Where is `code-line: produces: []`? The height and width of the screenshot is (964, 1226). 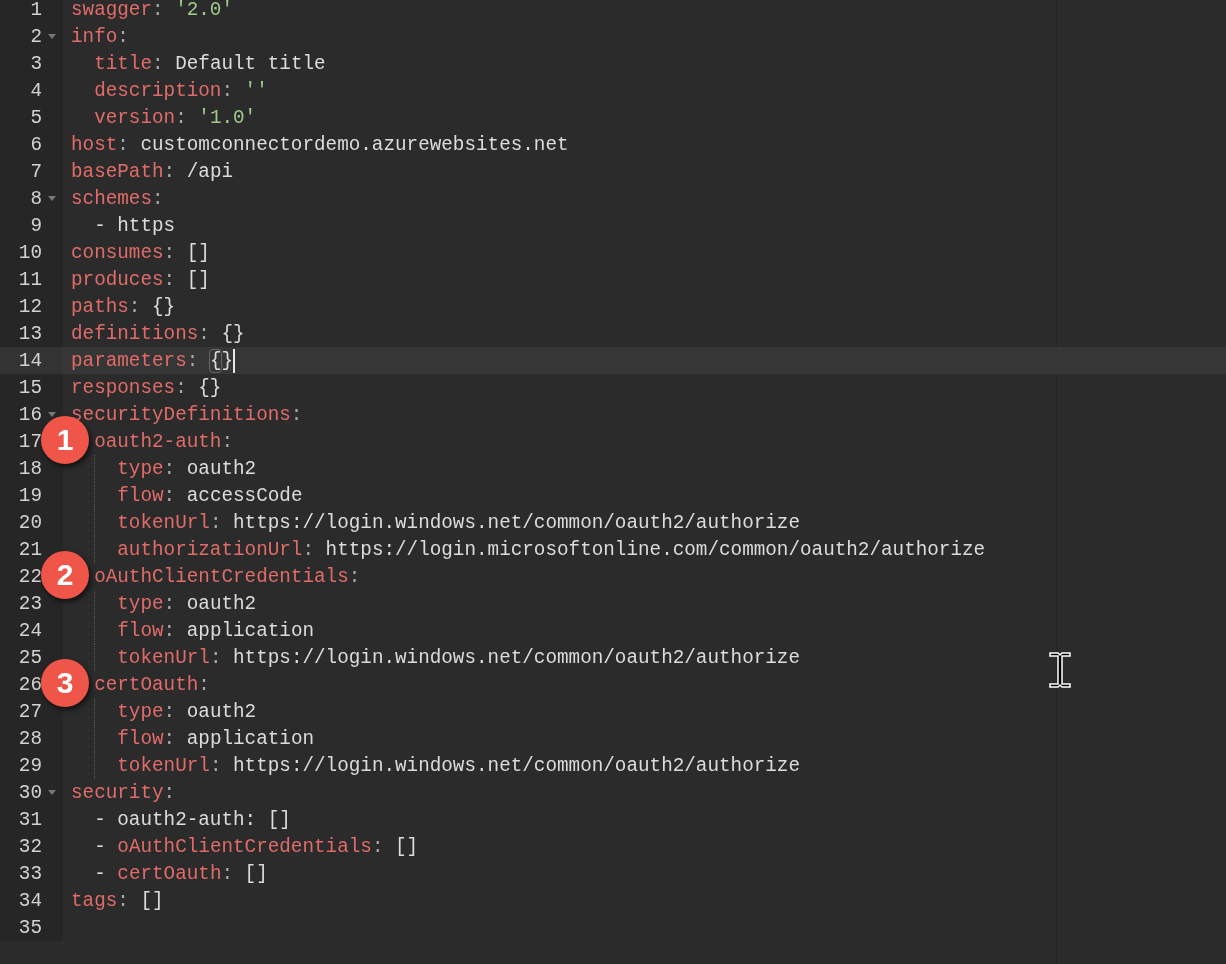
code-line: produces: [] is located at coordinates (140, 279).